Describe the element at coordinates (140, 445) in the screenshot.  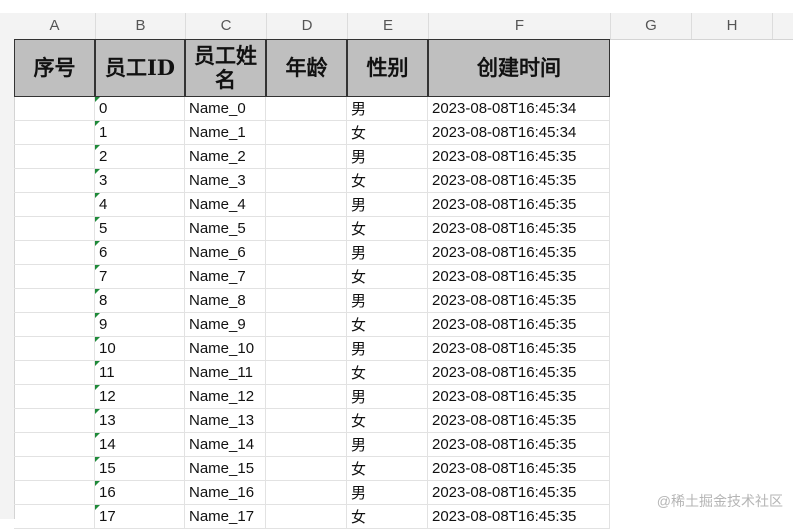
I see `cell-employee-id: 14` at that location.